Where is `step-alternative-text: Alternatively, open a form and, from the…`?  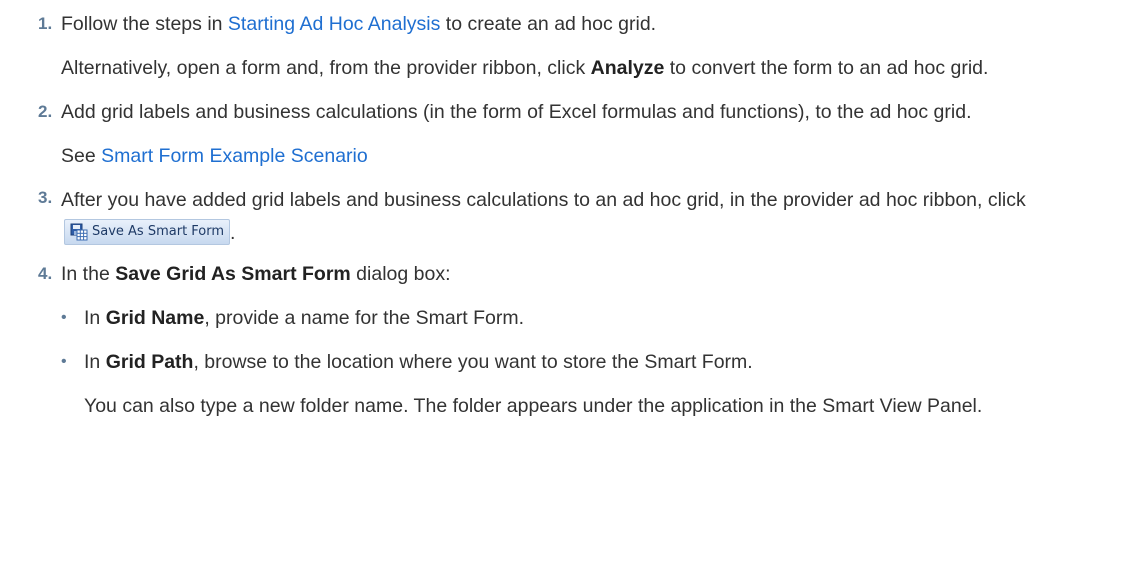
step-alternative-text: Alternatively, open a form and, from the… is located at coordinates (573, 68).